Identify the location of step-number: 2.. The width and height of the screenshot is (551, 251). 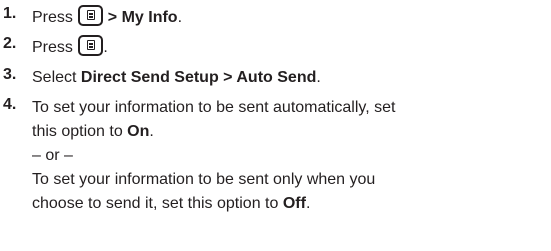
(10, 43).